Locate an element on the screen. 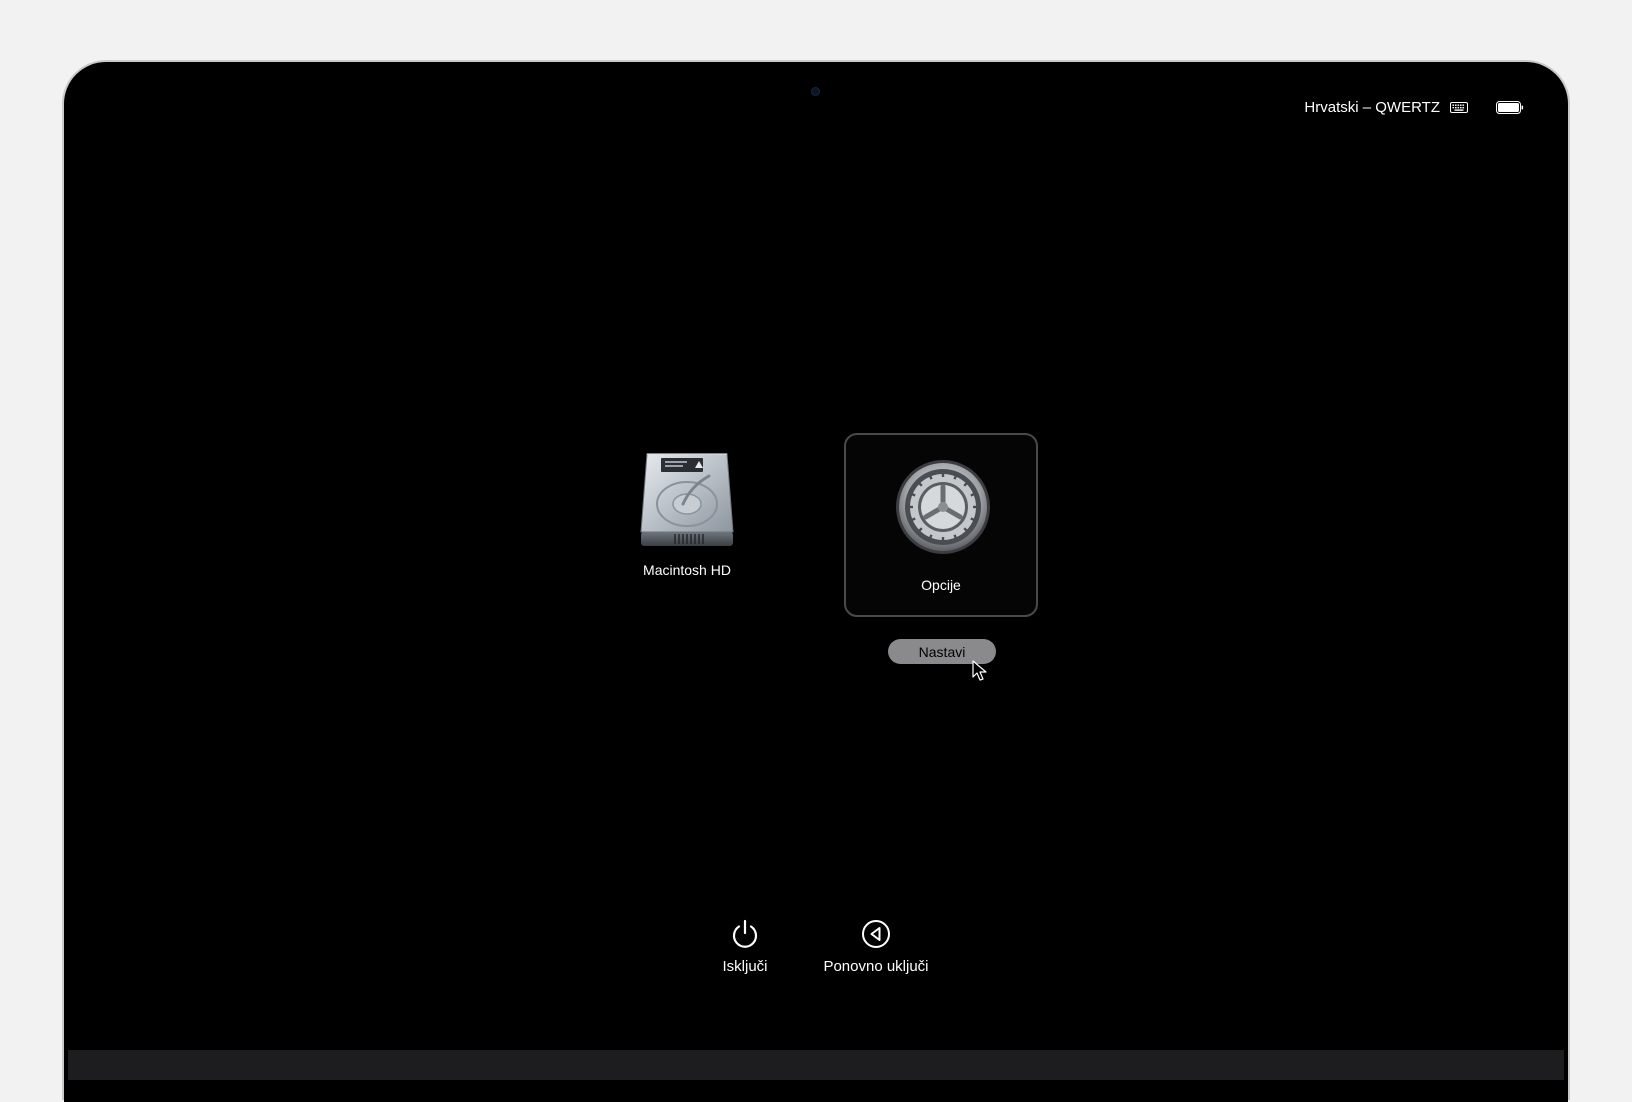 This screenshot has width=1632, height=1102. keyboard-icon is located at coordinates (1459, 107).